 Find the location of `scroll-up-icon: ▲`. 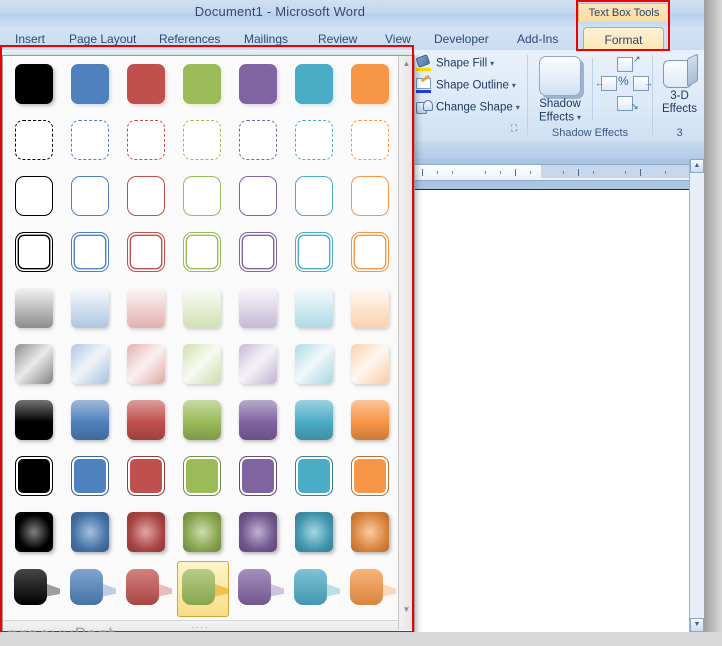

scroll-up-icon: ▲ is located at coordinates (697, 166).